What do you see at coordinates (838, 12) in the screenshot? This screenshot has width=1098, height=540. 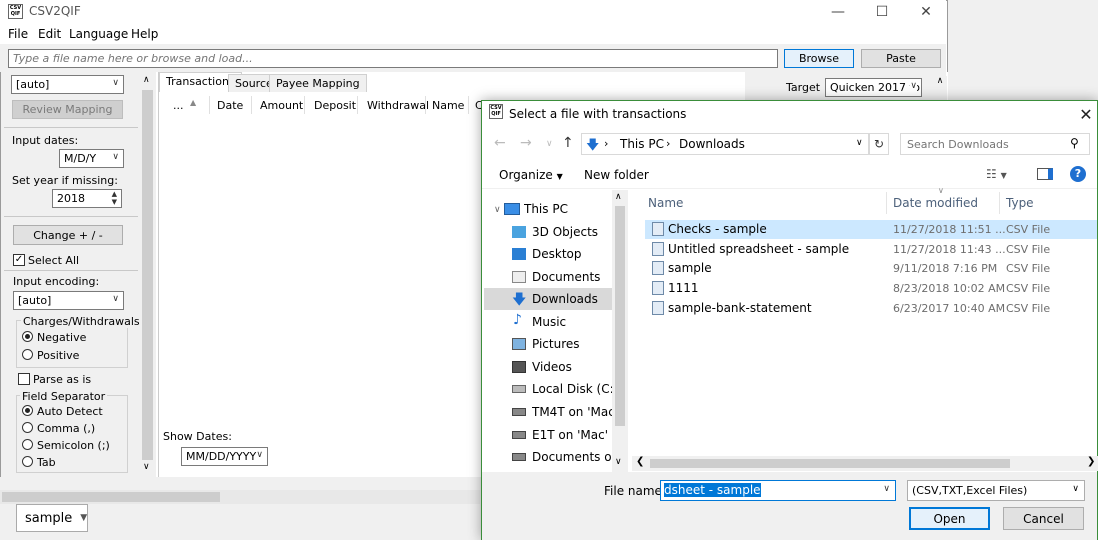 I see `minimize-icon: —` at bounding box center [838, 12].